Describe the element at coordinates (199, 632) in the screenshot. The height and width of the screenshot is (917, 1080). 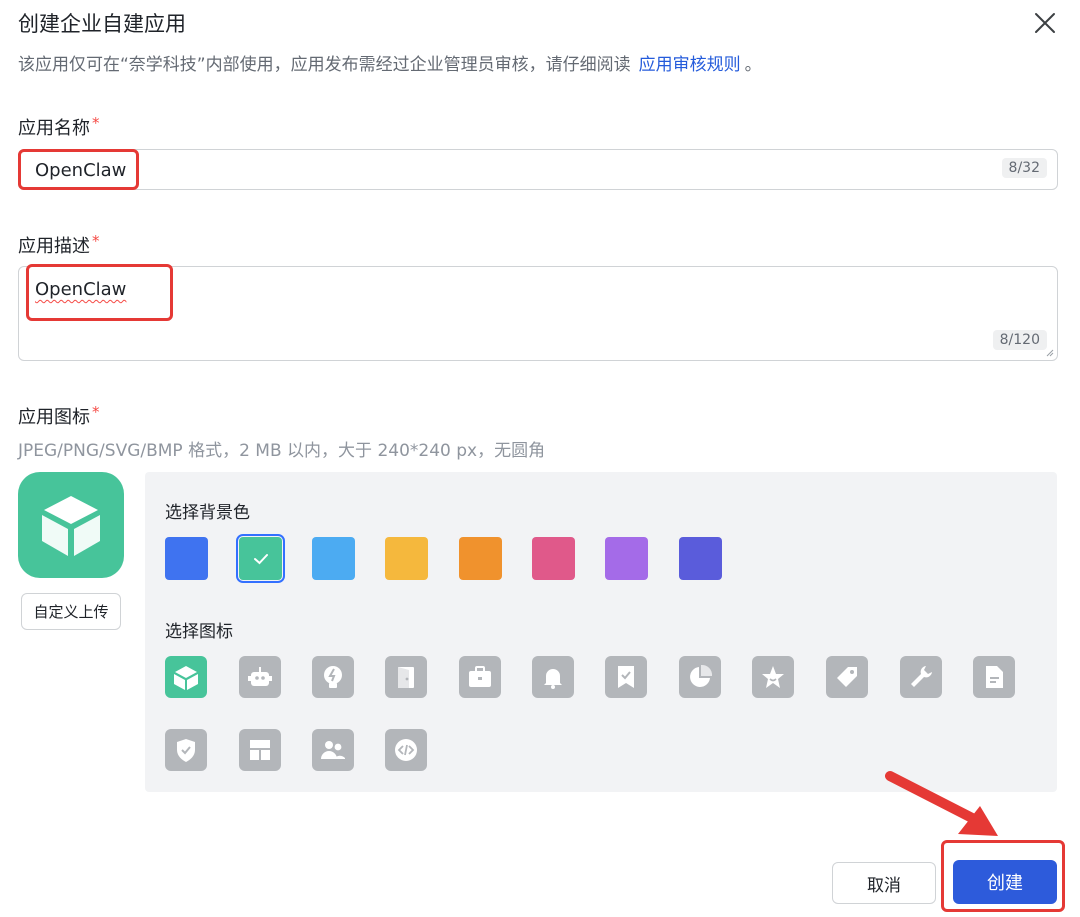
I see `icon-section-label: 选择图标` at that location.